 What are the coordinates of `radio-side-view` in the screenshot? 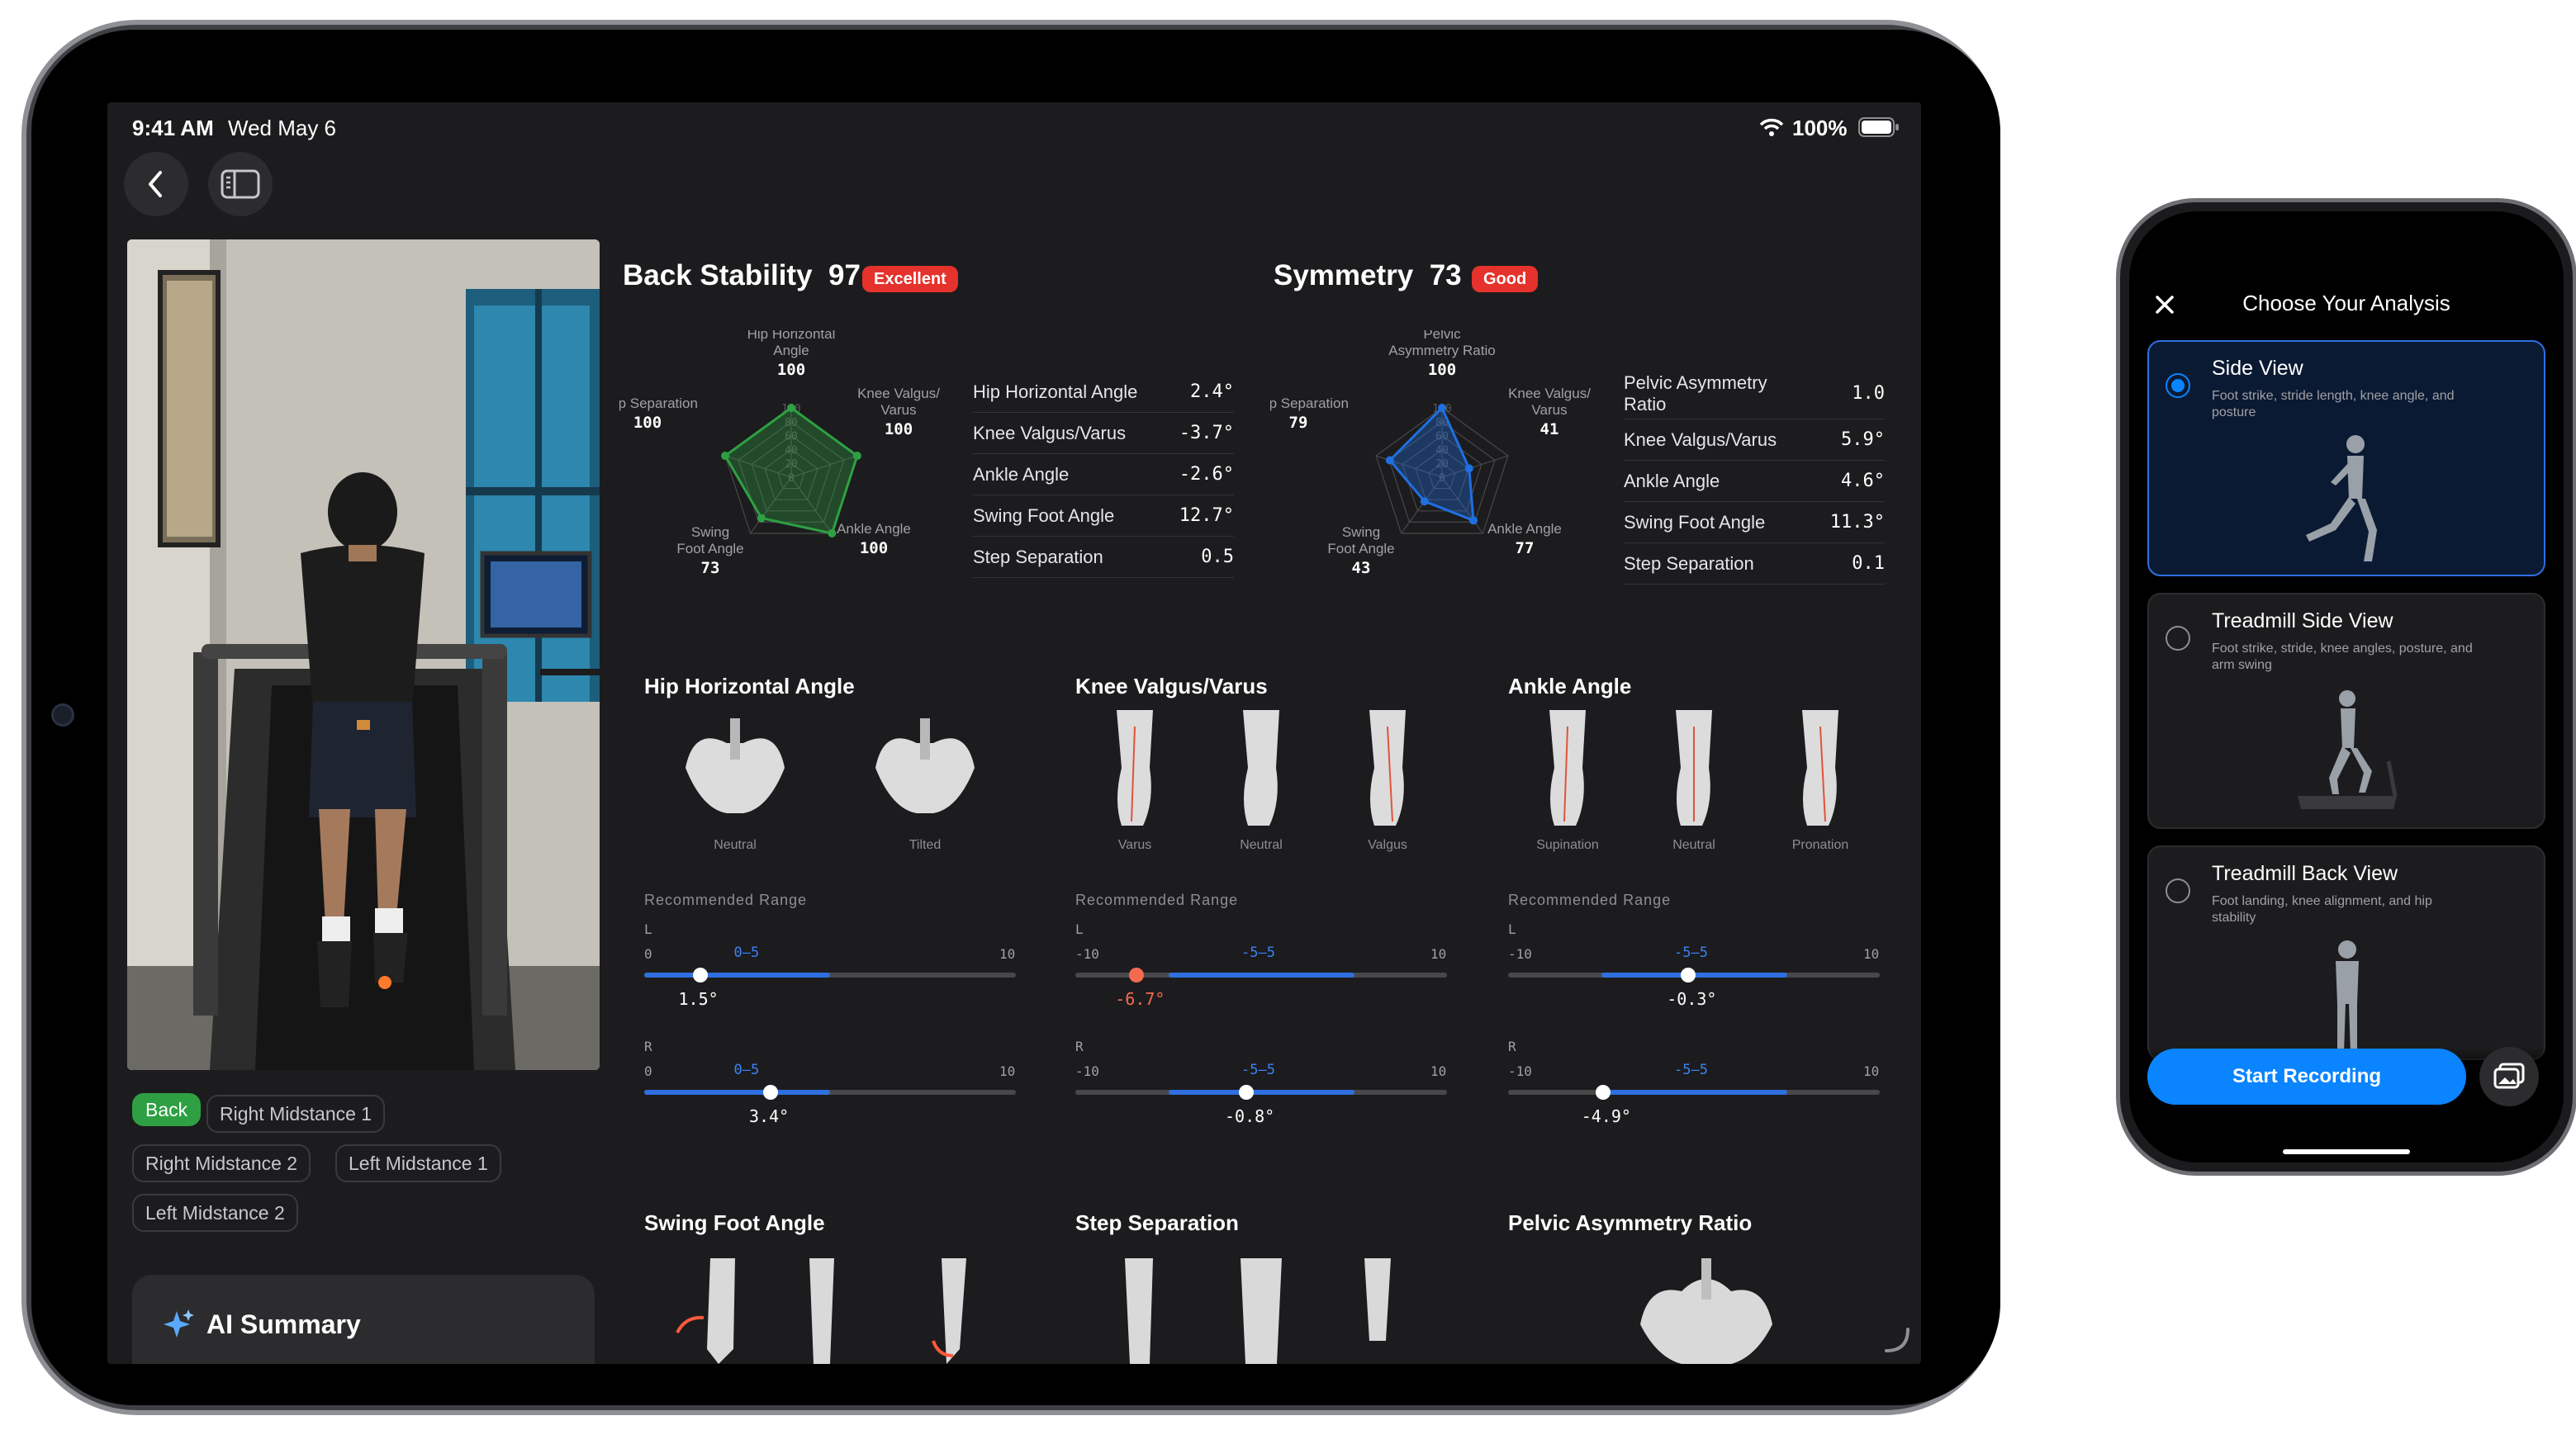 It's located at (2178, 385).